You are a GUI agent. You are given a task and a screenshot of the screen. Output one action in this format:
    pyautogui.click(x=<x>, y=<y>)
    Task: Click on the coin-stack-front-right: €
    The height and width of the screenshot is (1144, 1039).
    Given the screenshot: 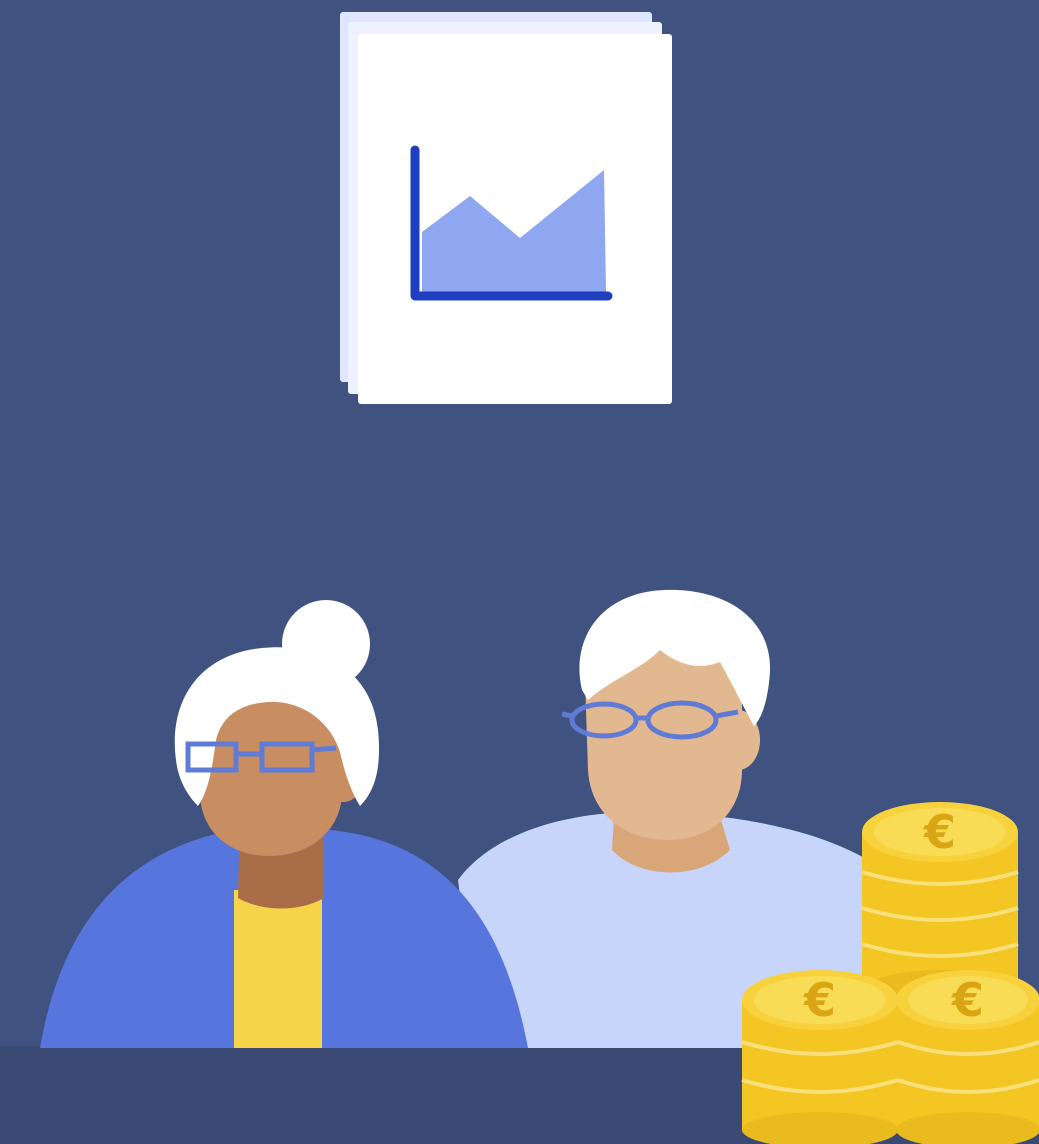 What is the action you would take?
    pyautogui.click(x=967, y=1057)
    